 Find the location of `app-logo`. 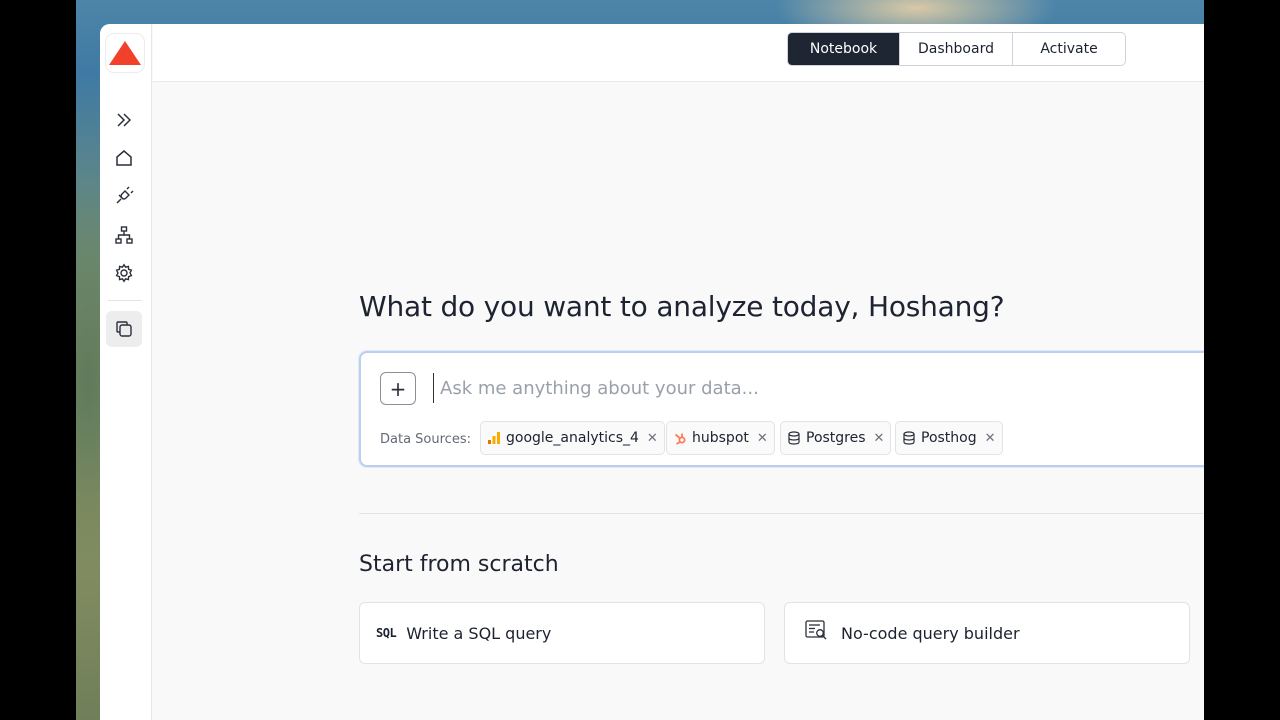

app-logo is located at coordinates (125, 53).